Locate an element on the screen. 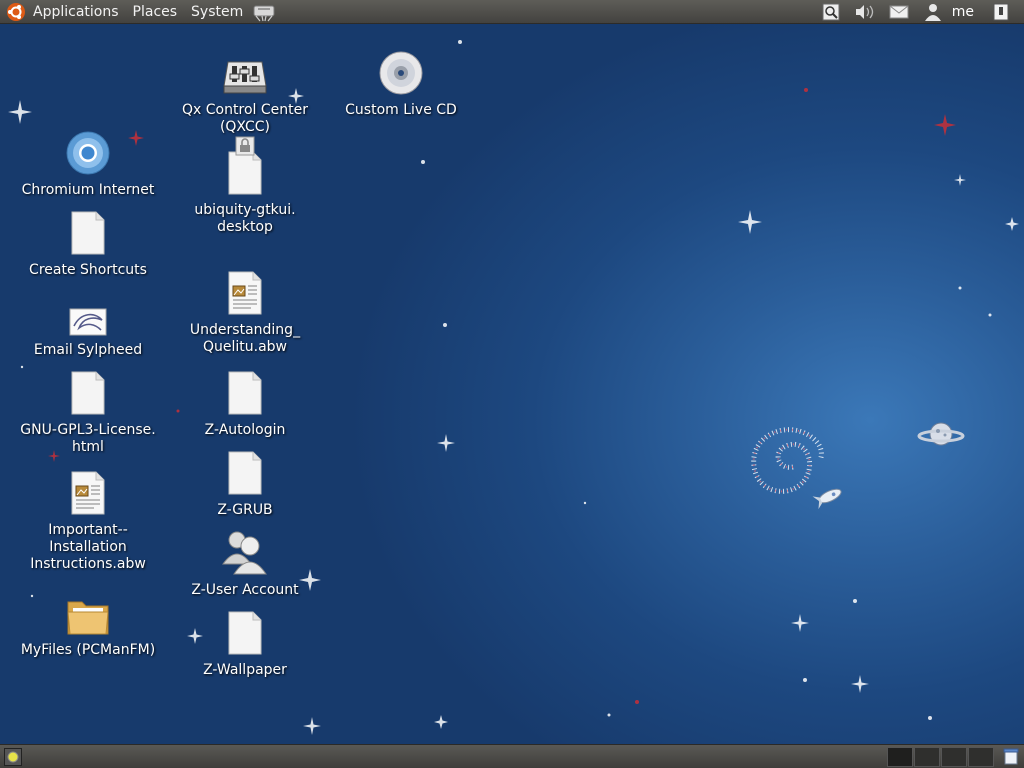 The width and height of the screenshot is (1024, 768). system-menu: System is located at coordinates (217, 12).